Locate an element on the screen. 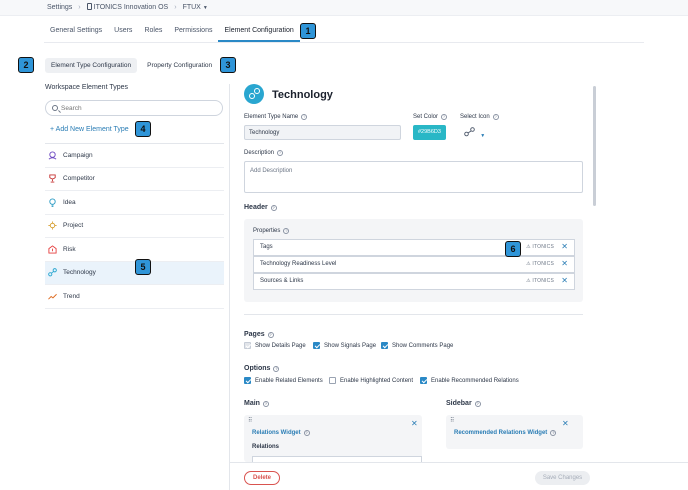 Image resolution: width=688 pixels, height=490 pixels. checkbox-label: Show Signals Page is located at coordinates (350, 345).